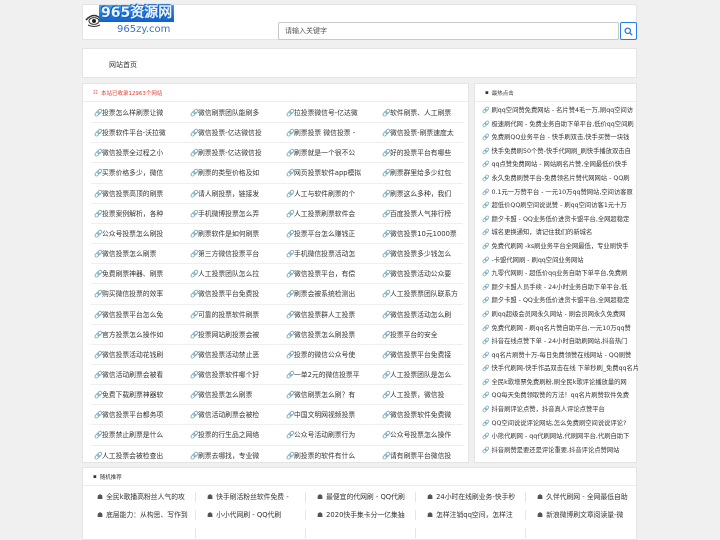 The width and height of the screenshot is (720, 540). Describe the element at coordinates (556, 247) in the screenshot. I see `hot-click-item: 🔗 免费代刷网 -ks刷业务平台全网最低，专业刷快手` at that location.